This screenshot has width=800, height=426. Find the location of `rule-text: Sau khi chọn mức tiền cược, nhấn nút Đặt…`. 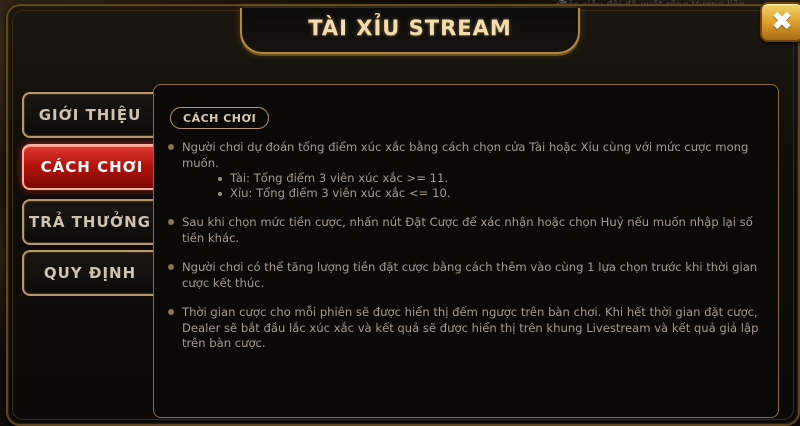

rule-text: Sau khi chọn mức tiền cược, nhấn nút Đặt… is located at coordinates (467, 230).